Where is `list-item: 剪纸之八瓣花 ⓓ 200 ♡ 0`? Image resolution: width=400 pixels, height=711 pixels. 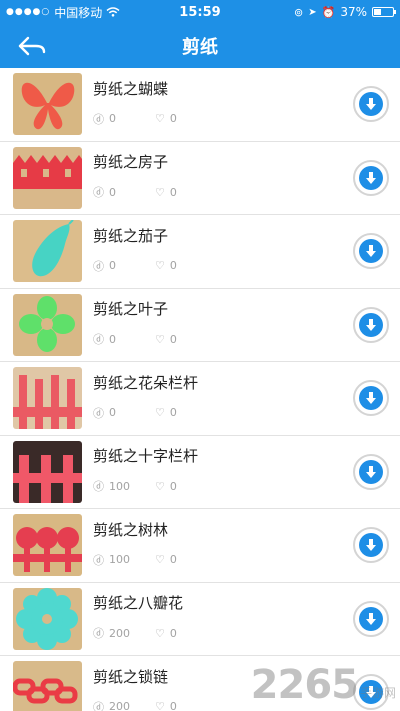
list-item: 剪纸之八瓣花 ⓓ 200 ♡ 0 is located at coordinates (200, 619).